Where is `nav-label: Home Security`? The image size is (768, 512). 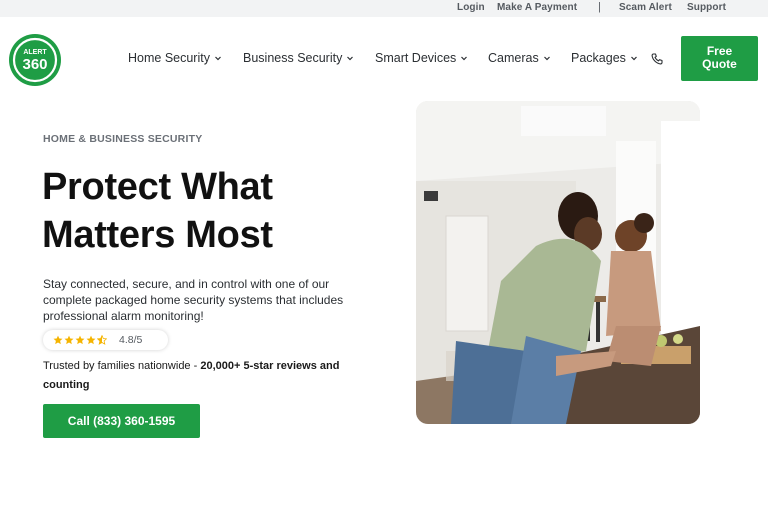 nav-label: Home Security is located at coordinates (169, 58).